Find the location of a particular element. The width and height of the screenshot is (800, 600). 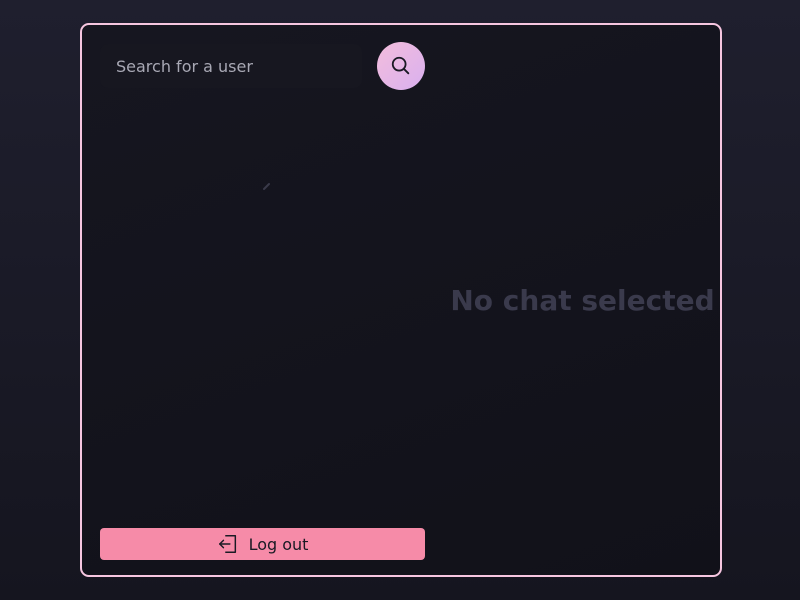

search-icon is located at coordinates (400, 65).